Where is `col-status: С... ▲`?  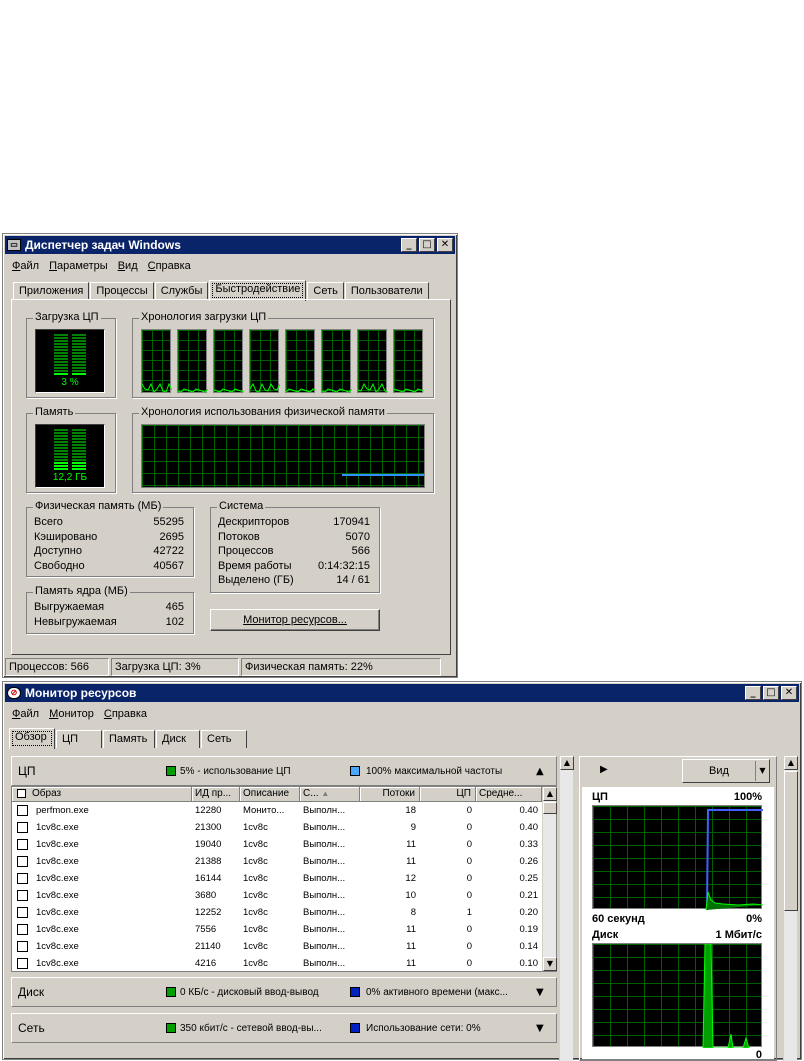 col-status: С... ▲ is located at coordinates (330, 794).